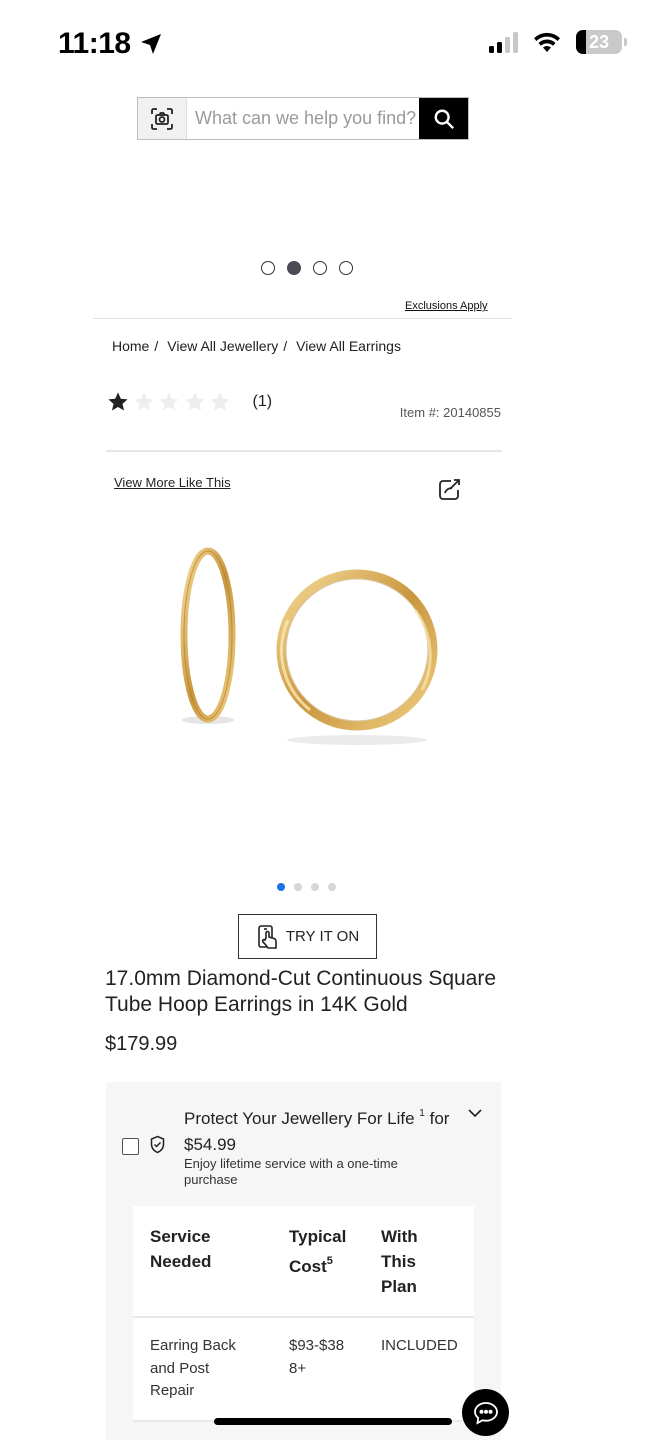  I want to click on wifi-icon, so click(547, 42).